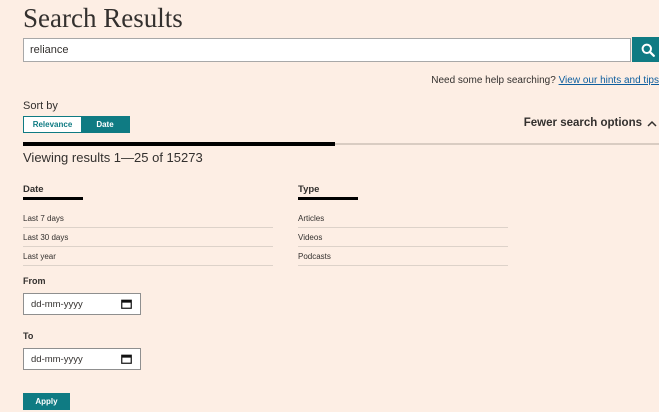  Describe the element at coordinates (609, 80) in the screenshot. I see `hints-link: View our hints and tips` at that location.